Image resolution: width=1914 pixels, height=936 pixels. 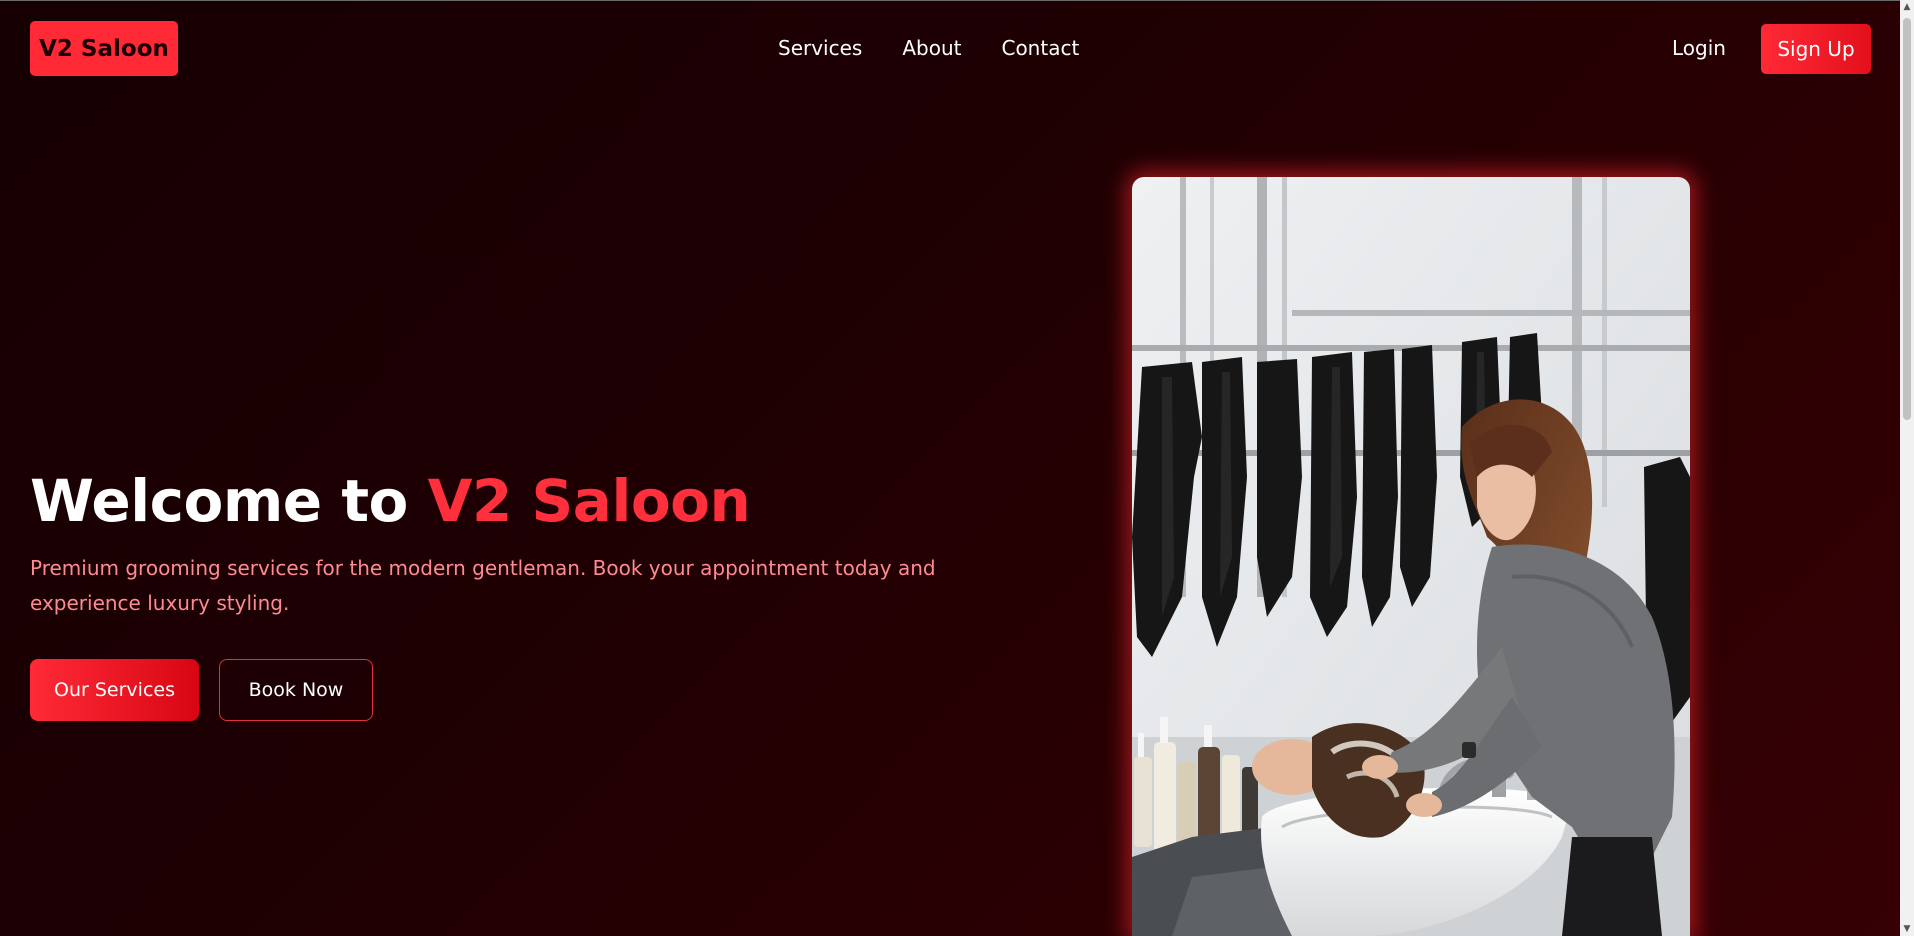 I want to click on signup-button: Sign Up, so click(x=1816, y=49).